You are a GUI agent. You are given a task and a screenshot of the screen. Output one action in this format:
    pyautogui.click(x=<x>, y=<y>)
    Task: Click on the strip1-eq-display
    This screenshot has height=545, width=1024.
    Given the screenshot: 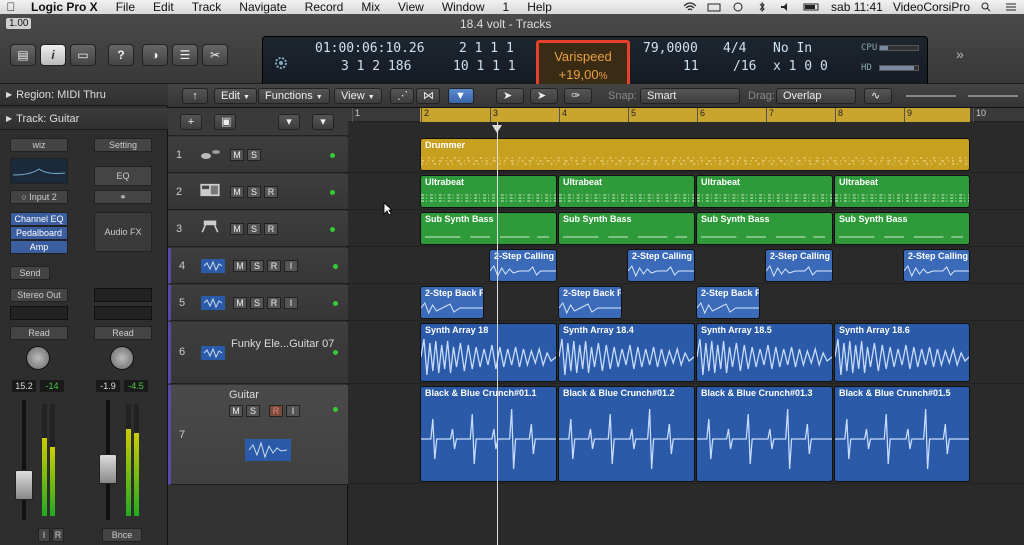 What is the action you would take?
    pyautogui.click(x=39, y=171)
    